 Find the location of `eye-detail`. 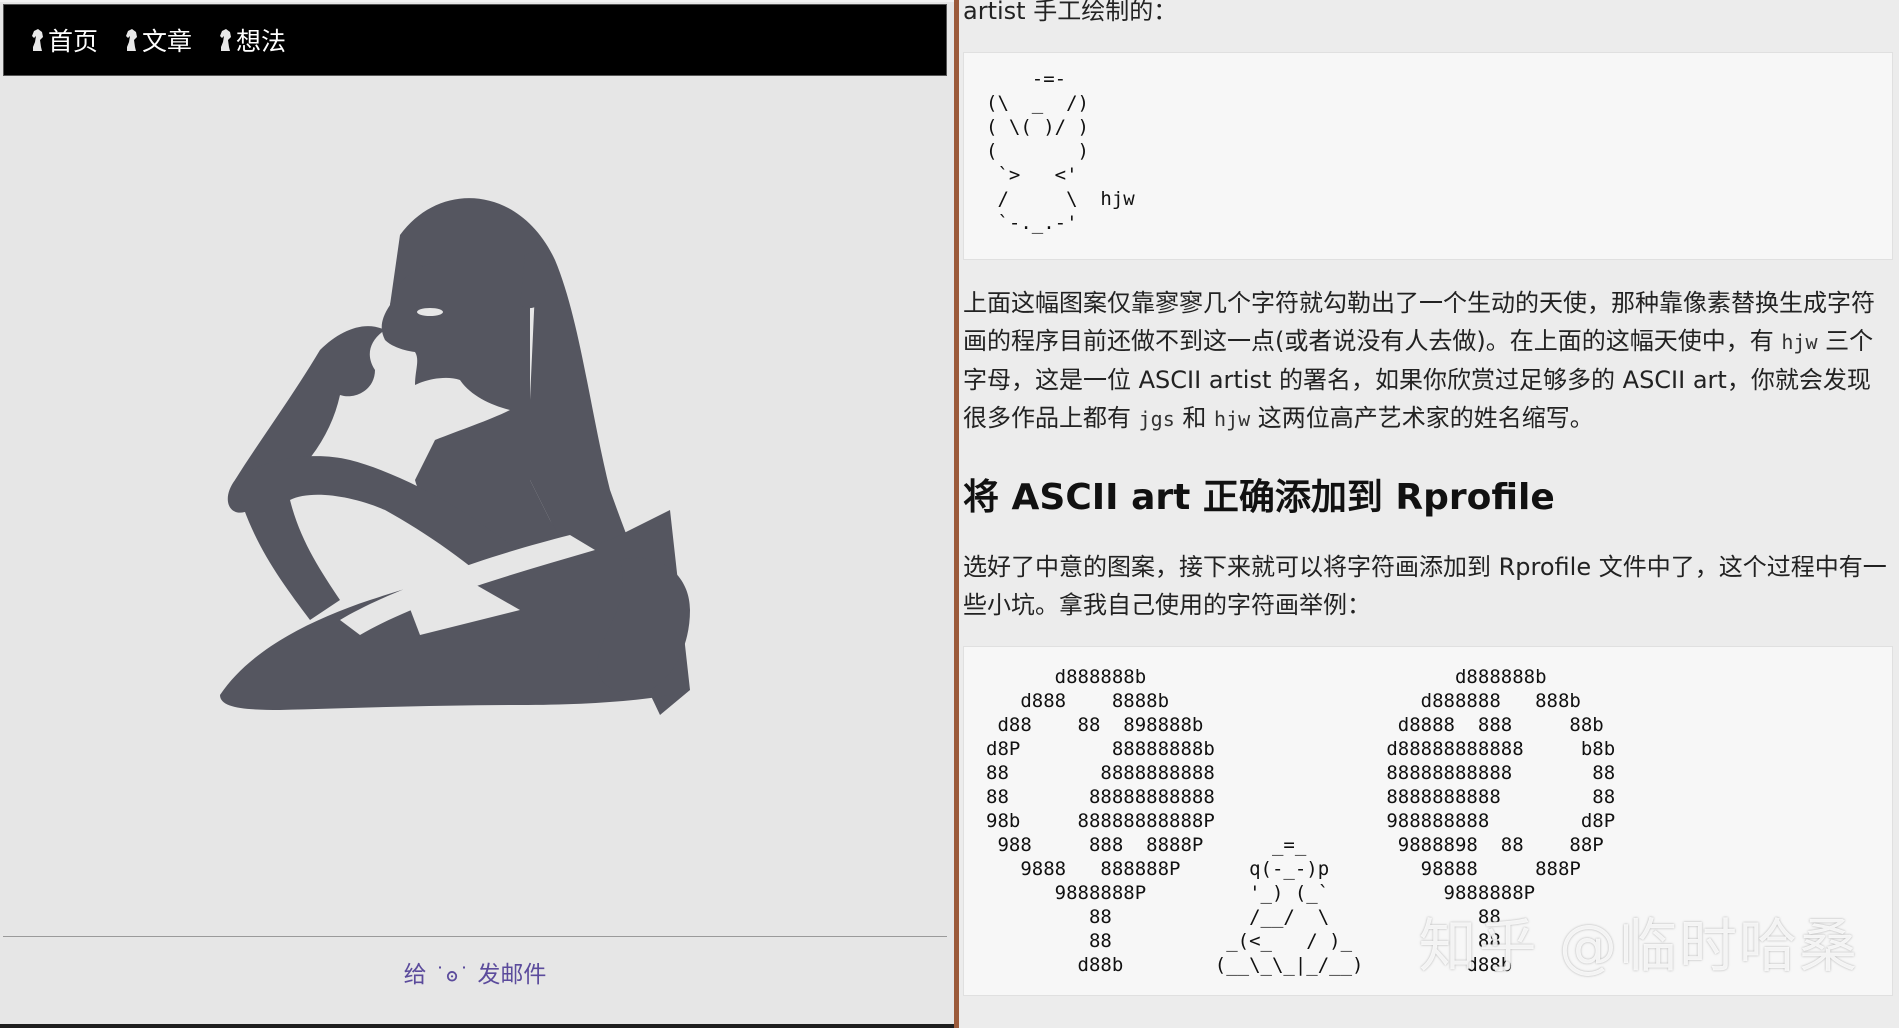

eye-detail is located at coordinates (430, 312).